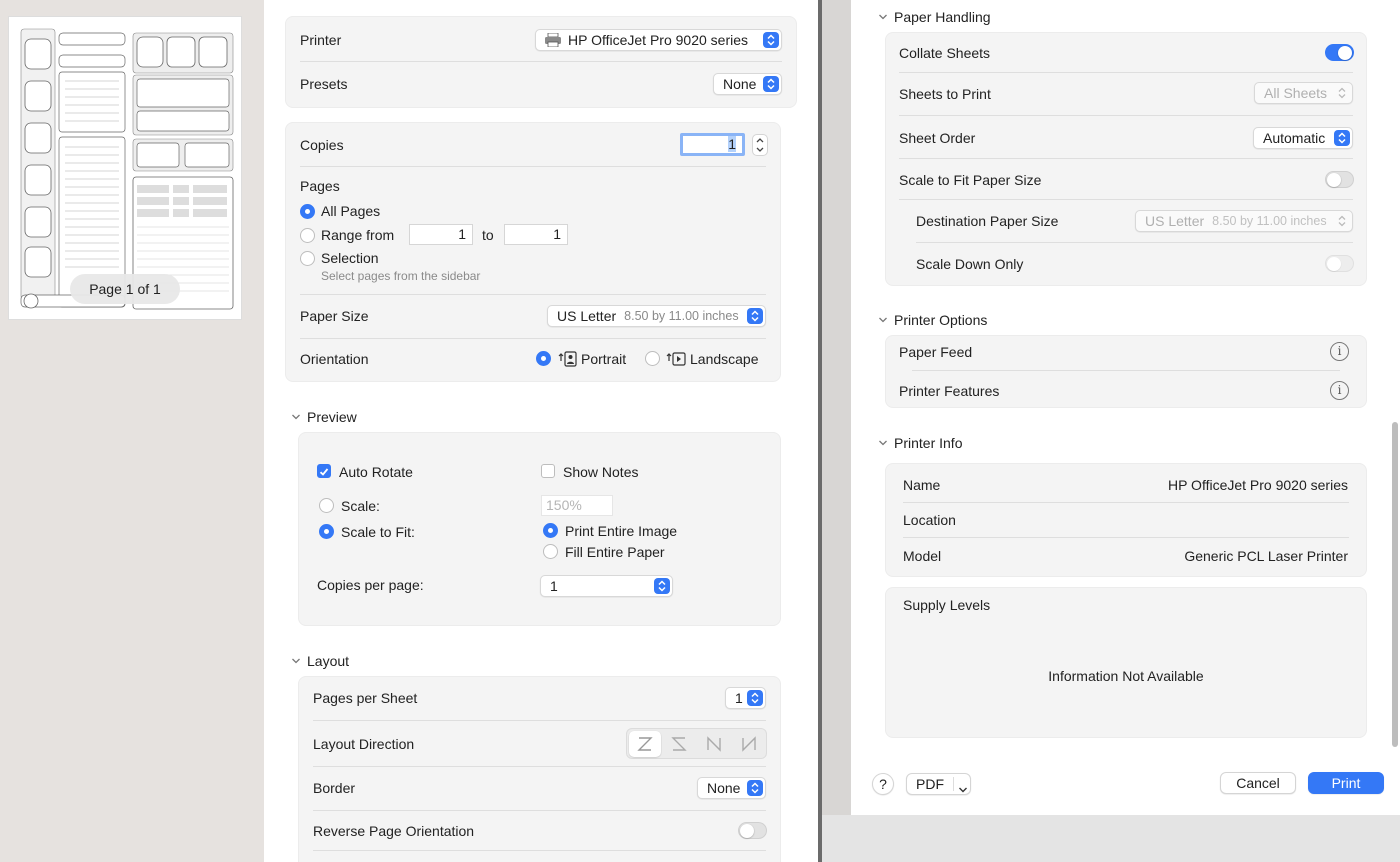 The width and height of the screenshot is (1400, 862). What do you see at coordinates (696, 743) in the screenshot?
I see `layout-direction-segmented` at bounding box center [696, 743].